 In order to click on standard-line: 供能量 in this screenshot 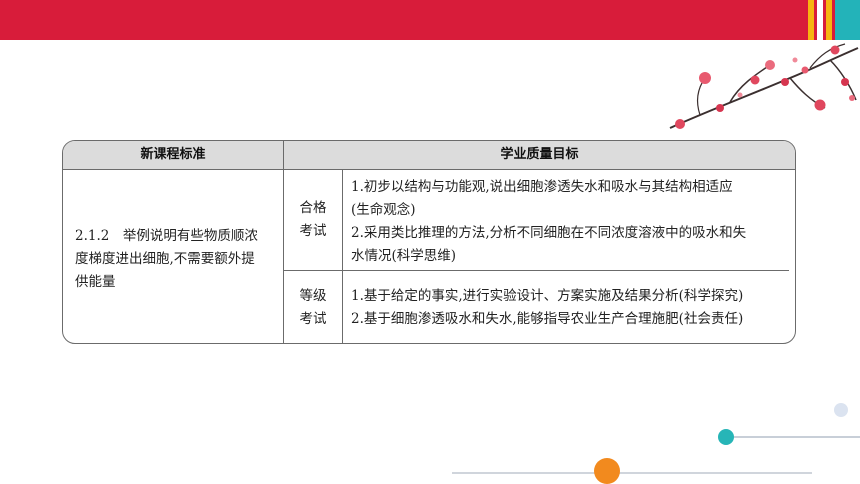, I will do `click(95, 282)`.